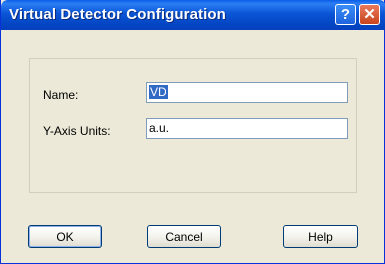 This screenshot has height=264, width=385. I want to click on window-title: Virtual Detector Configuration, so click(117, 14).